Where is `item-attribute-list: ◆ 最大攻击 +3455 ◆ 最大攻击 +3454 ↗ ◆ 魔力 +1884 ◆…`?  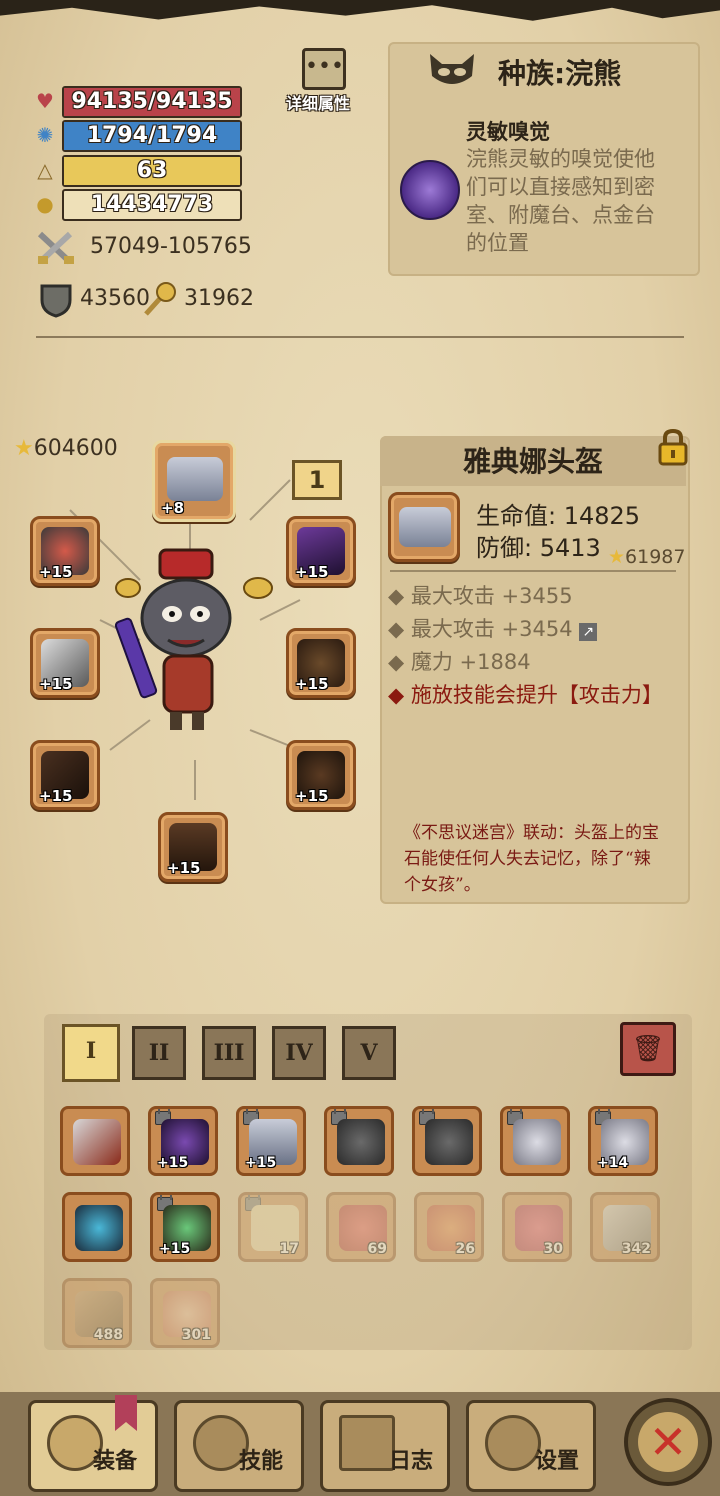 item-attribute-list: ◆ 最大攻击 +3455 ◆ 最大攻击 +3454 ↗ ◆ 魔力 +1884 ◆… is located at coordinates (525, 646).